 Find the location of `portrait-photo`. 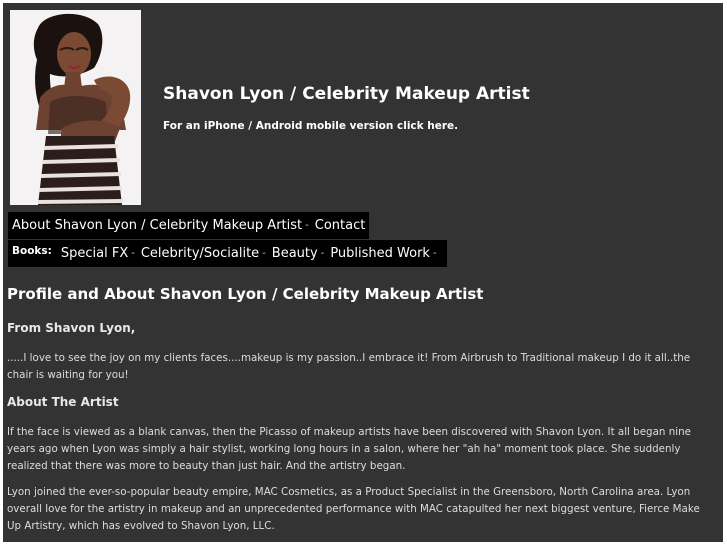

portrait-photo is located at coordinates (75, 107).